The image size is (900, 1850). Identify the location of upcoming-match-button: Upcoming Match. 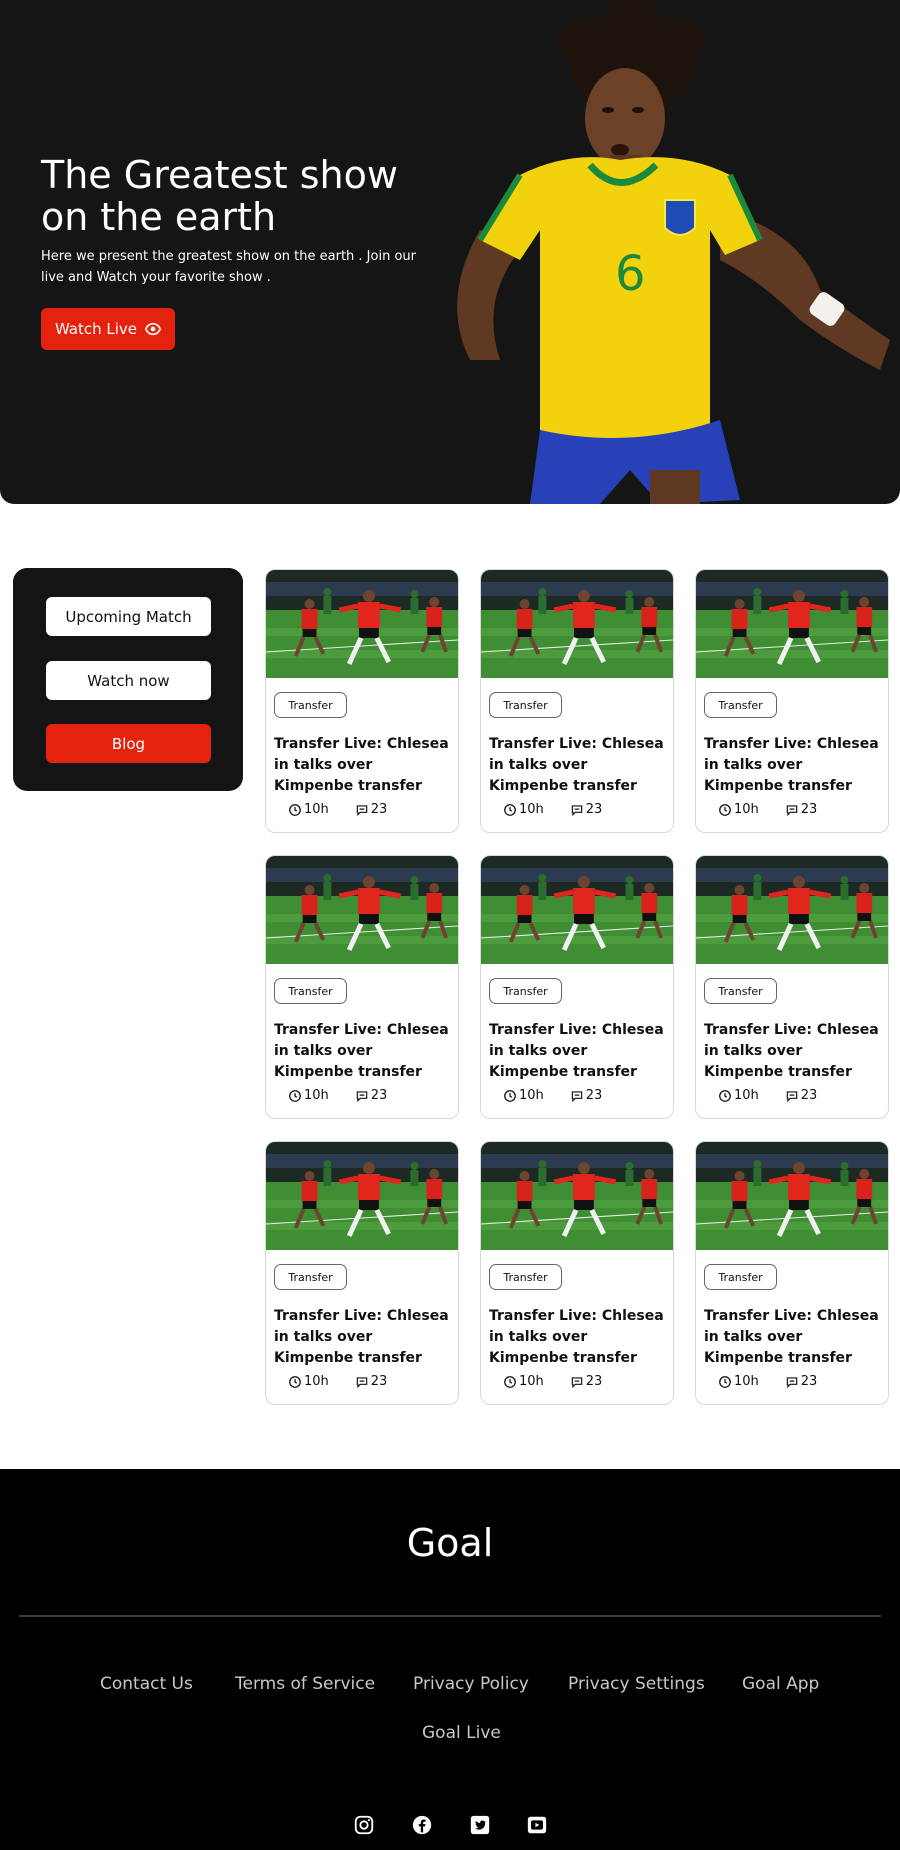
(128, 616).